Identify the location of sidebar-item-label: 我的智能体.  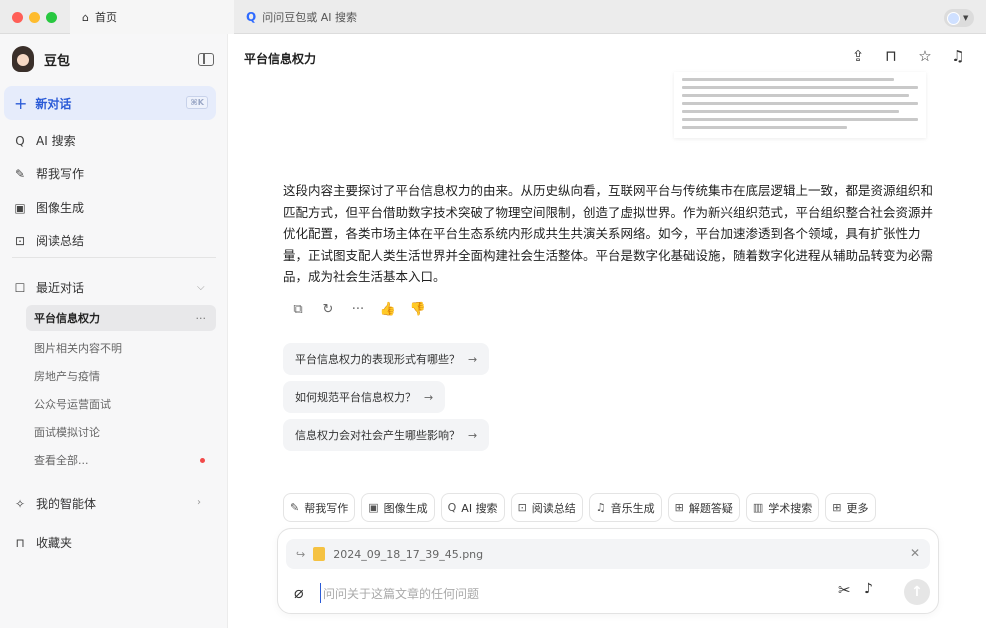
(66, 504).